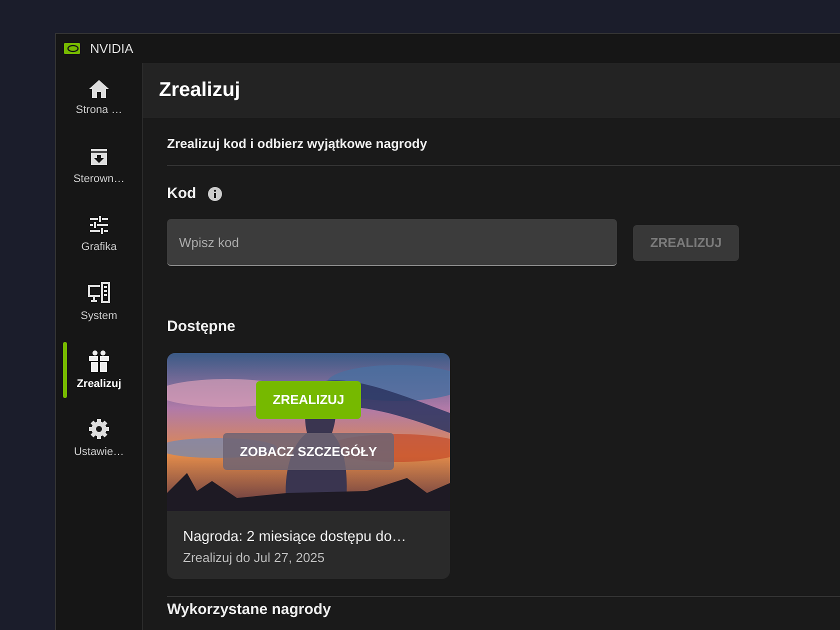  I want to click on gift-icon, so click(99, 361).